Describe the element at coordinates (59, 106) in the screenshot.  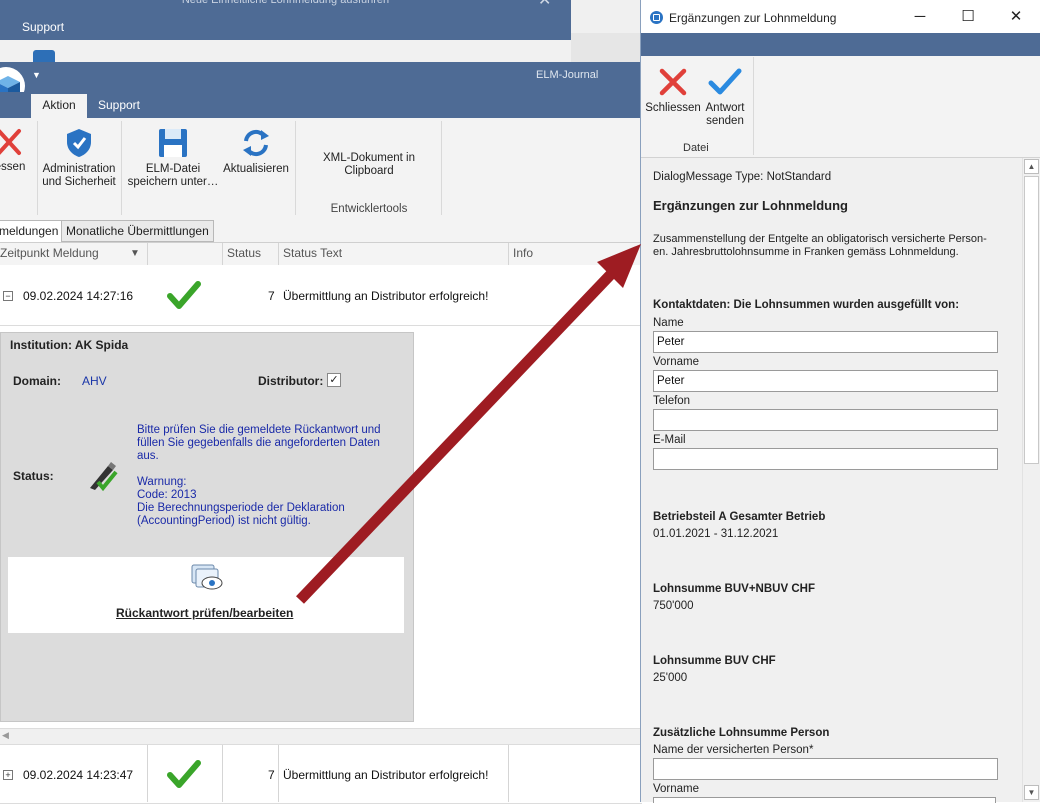
I see `tab-aktion: Aktion` at that location.